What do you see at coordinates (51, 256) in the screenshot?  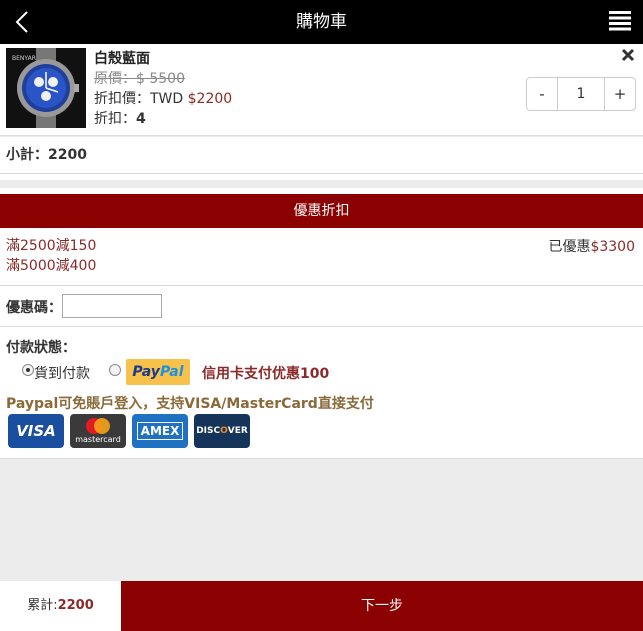 I see `discount-rules: 滿2500減150 滿5000減400` at bounding box center [51, 256].